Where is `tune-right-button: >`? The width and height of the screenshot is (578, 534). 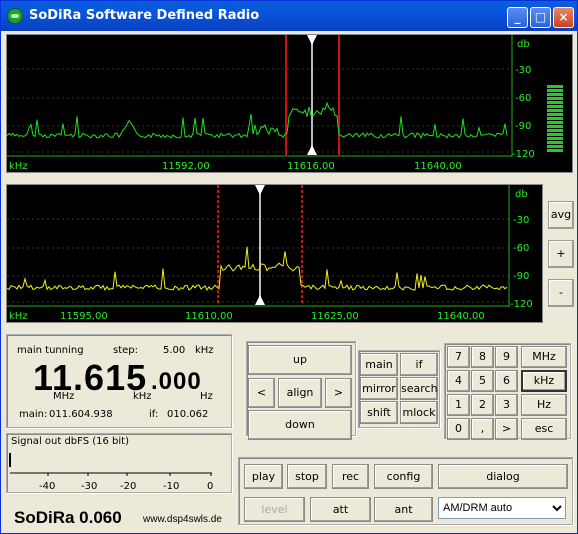 tune-right-button: > is located at coordinates (338, 393).